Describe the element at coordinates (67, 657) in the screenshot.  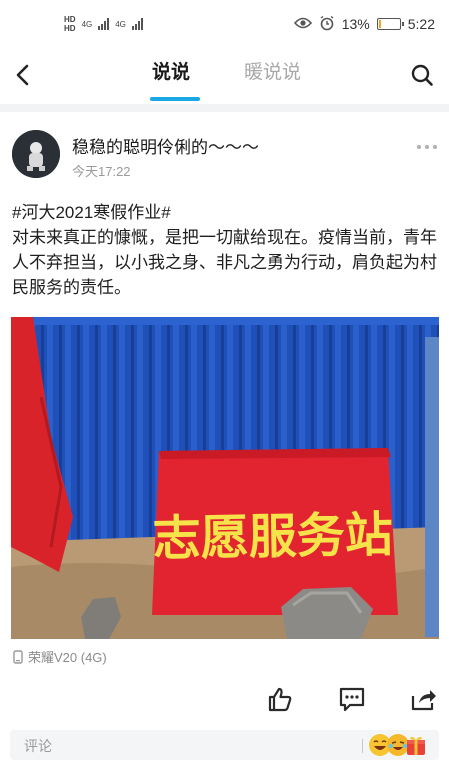
I see `device-name: 荣耀V20 (4G)` at that location.